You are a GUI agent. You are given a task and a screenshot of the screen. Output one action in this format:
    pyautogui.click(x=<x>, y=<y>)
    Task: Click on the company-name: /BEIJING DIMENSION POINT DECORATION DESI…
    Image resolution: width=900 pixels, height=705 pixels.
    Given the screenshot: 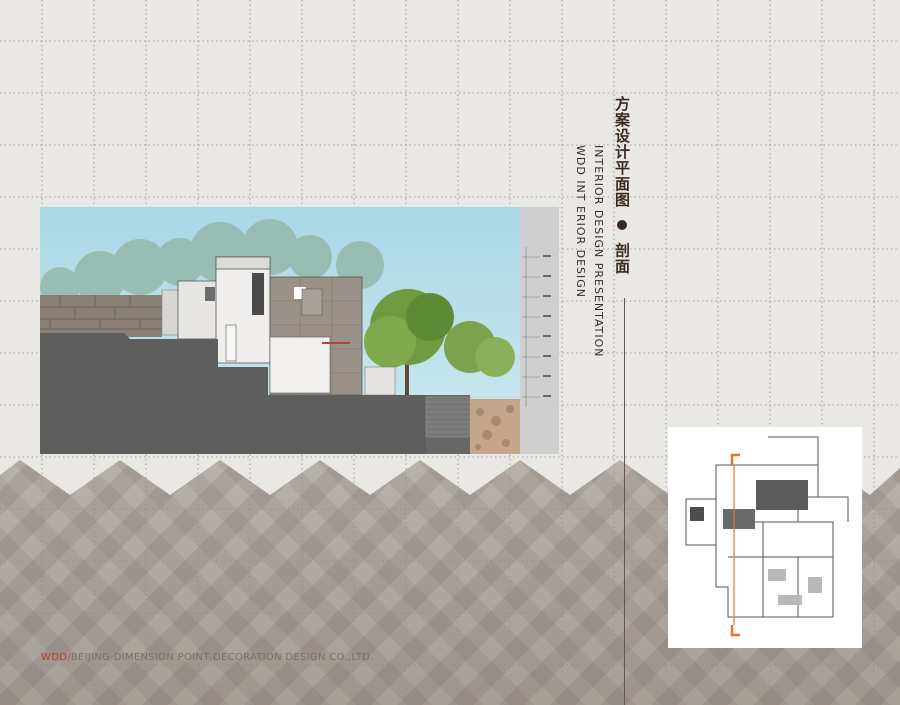 What is the action you would take?
    pyautogui.click(x=220, y=657)
    